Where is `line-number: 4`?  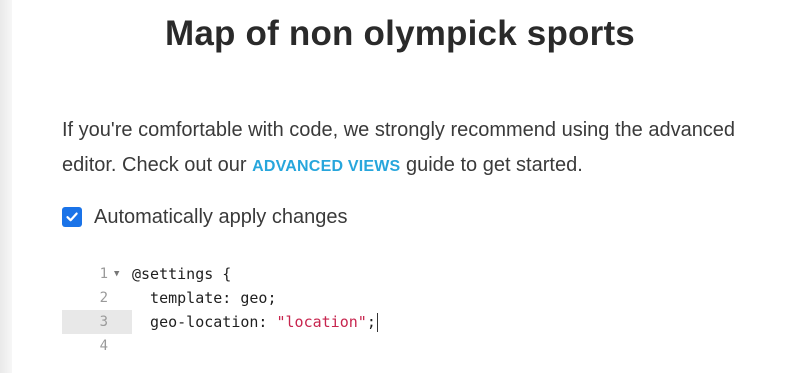
line-number: 4 is located at coordinates (103, 346).